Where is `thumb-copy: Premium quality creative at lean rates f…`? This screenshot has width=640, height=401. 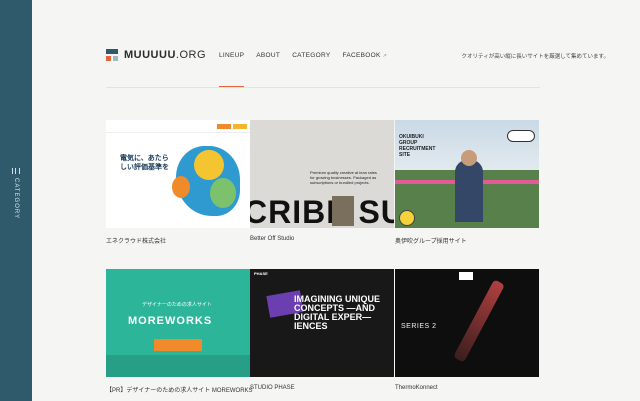 thumb-copy: Premium quality creative at lean rates f… is located at coordinates (343, 177).